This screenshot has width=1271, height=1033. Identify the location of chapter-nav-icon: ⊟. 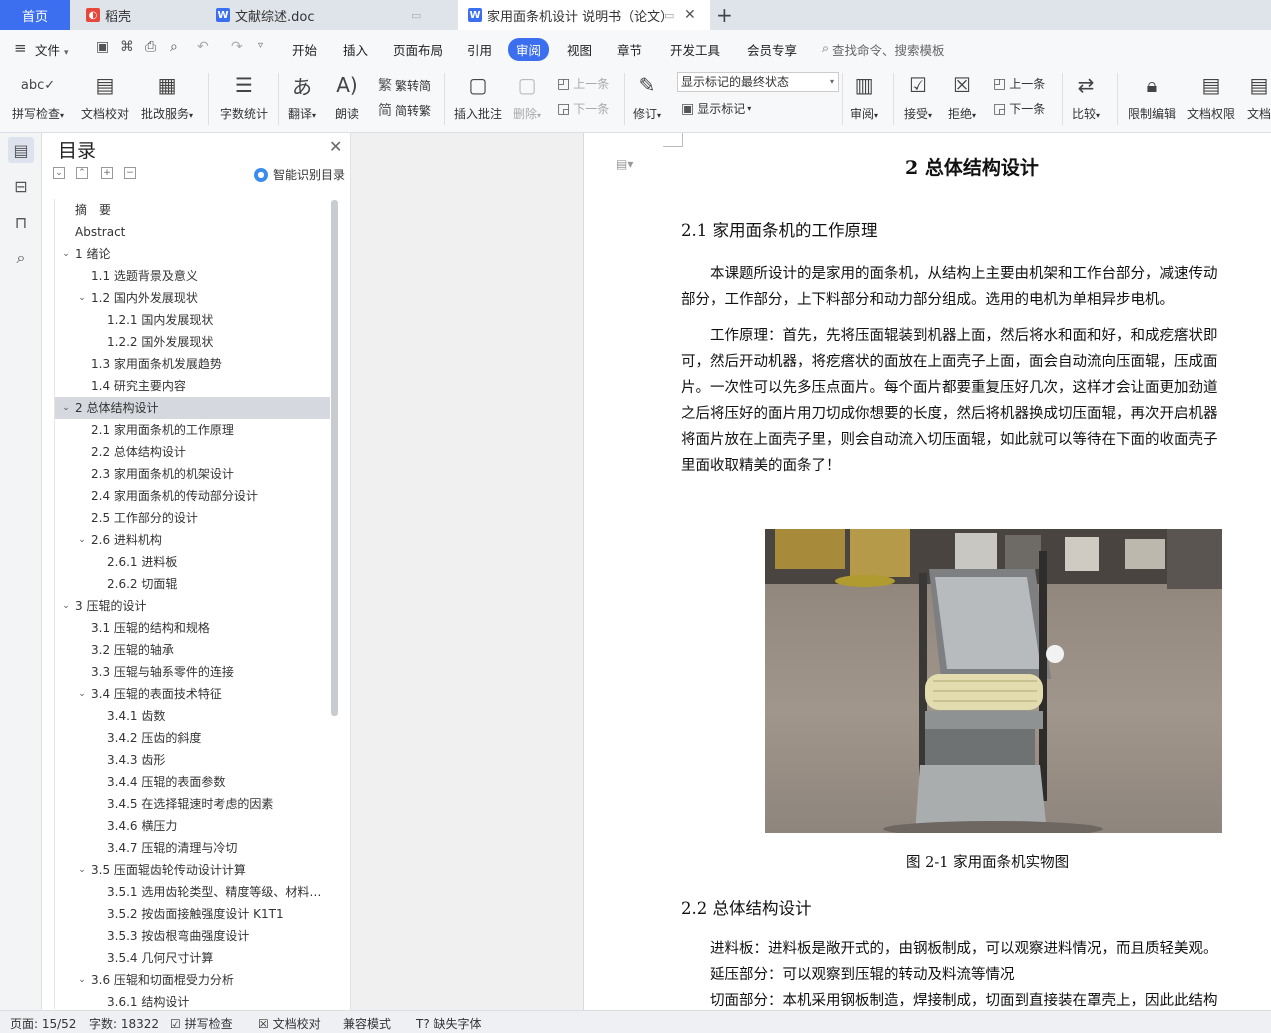
(21, 186).